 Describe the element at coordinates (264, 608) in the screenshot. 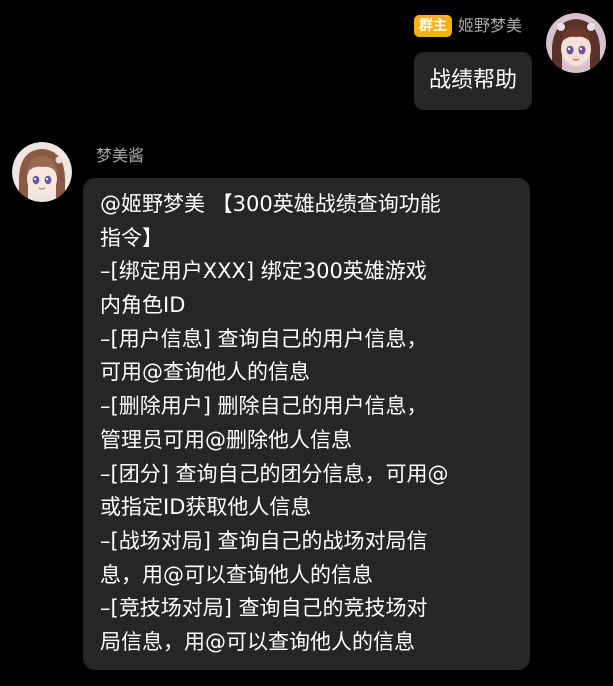

I see `message-line: –[竞技场对局] 查询自己的竞技场对` at that location.